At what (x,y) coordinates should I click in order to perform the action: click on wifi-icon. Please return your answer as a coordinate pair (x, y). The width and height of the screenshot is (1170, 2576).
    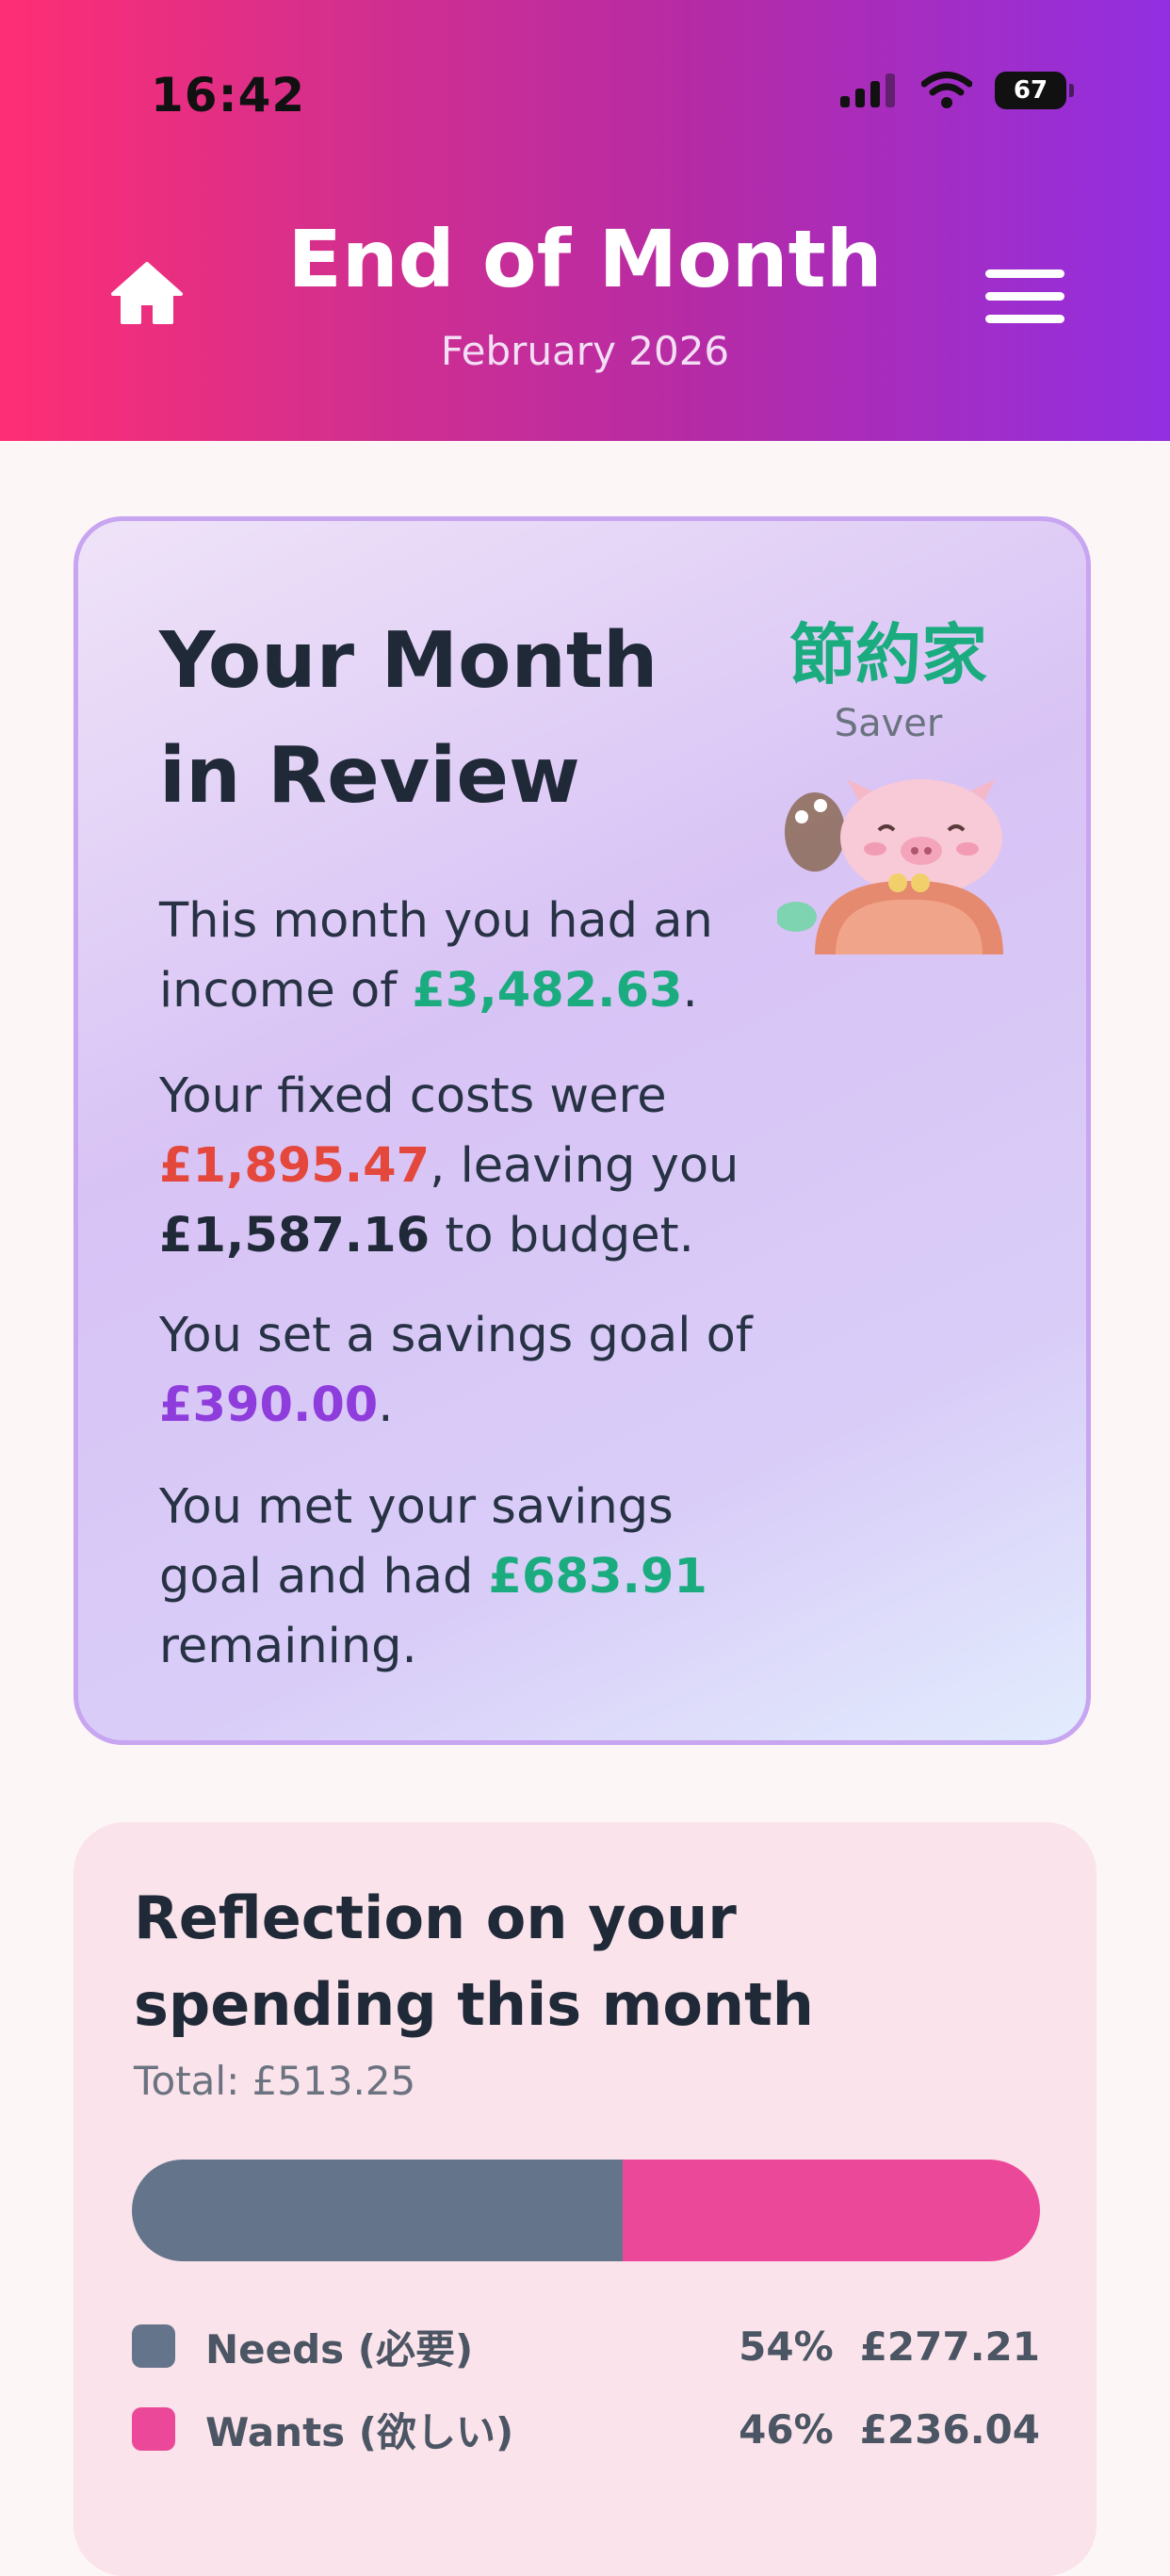
    Looking at the image, I should click on (946, 90).